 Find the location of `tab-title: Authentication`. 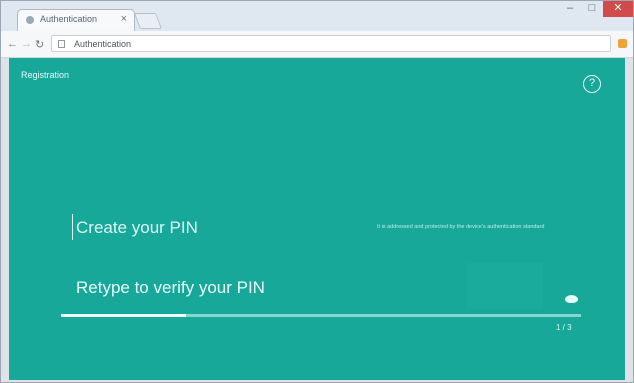

tab-title: Authentication is located at coordinates (69, 19).